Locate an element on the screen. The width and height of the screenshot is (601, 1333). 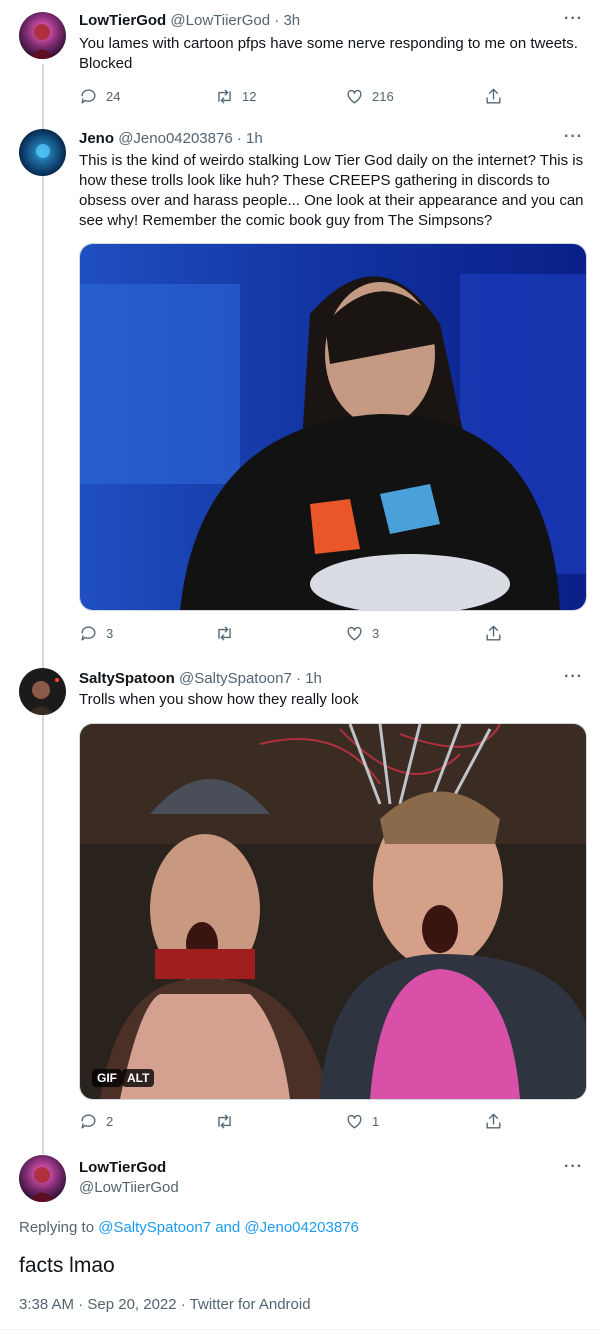
handle: @Jeno04203876 is located at coordinates (175, 138).